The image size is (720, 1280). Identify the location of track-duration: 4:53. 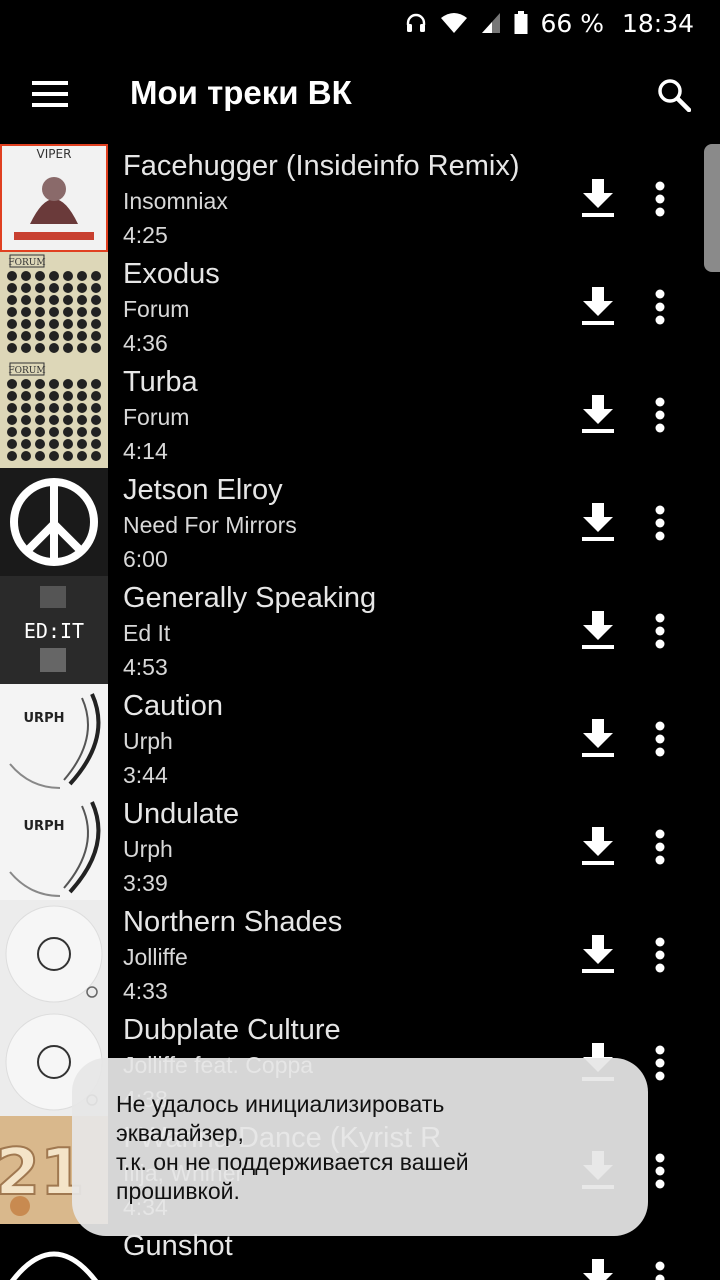
(145, 667).